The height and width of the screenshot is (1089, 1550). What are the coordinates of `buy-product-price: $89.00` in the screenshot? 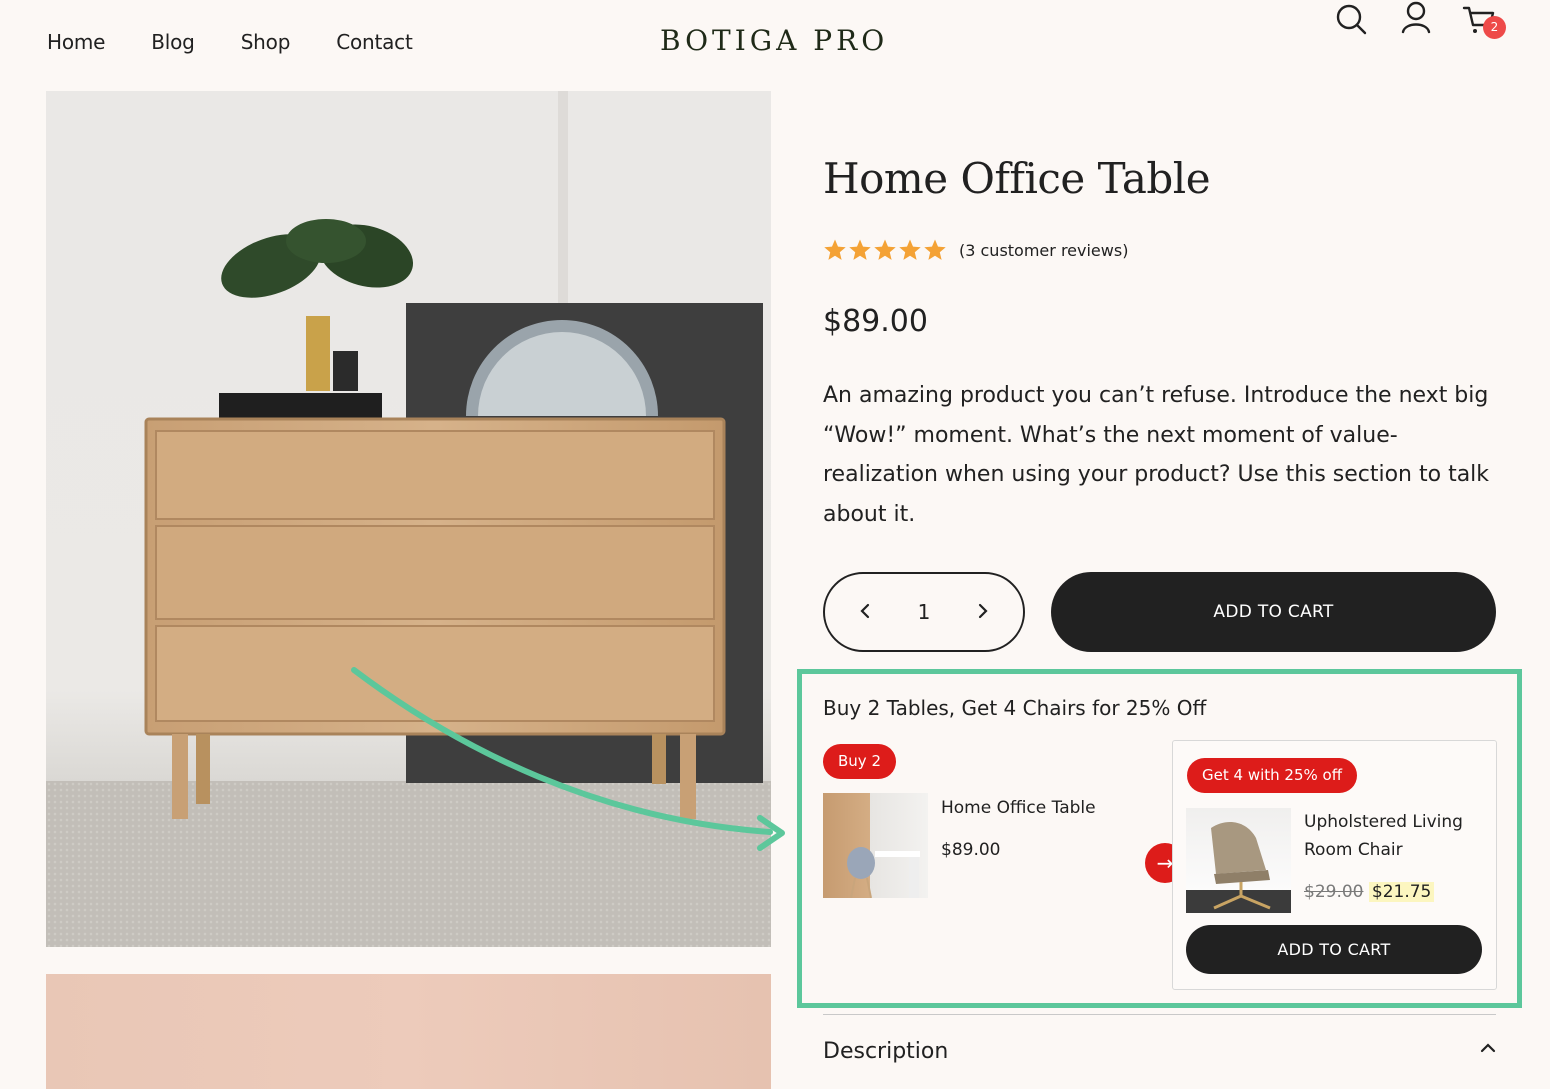 It's located at (971, 850).